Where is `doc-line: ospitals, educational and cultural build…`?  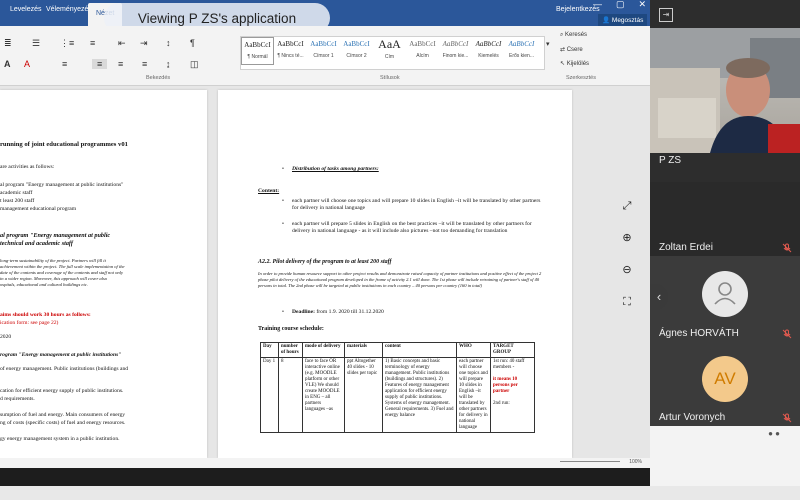
doc-line: ospitals, educational and cultural build… is located at coordinates (44, 284).